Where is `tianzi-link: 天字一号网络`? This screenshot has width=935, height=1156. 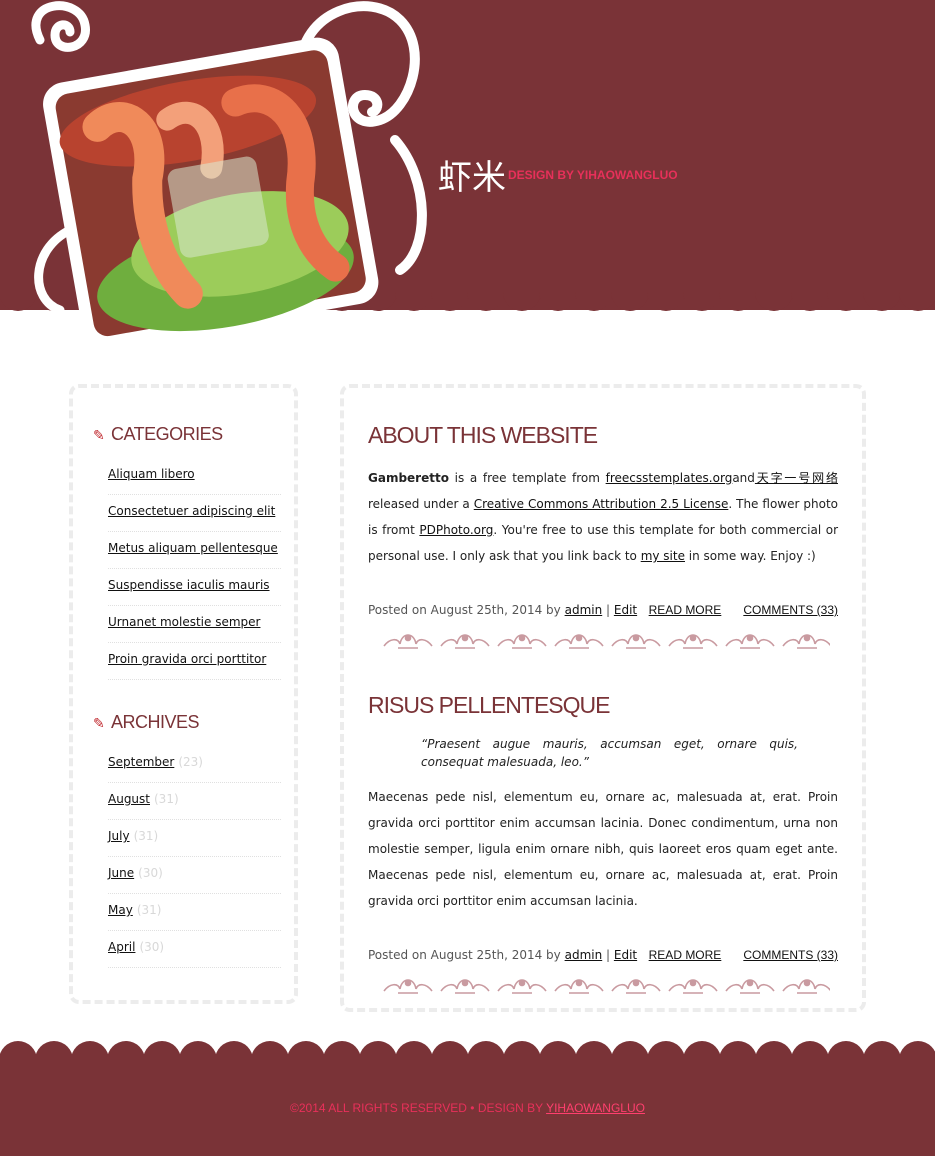
tianzi-link: 天字一号网络 is located at coordinates (796, 478).